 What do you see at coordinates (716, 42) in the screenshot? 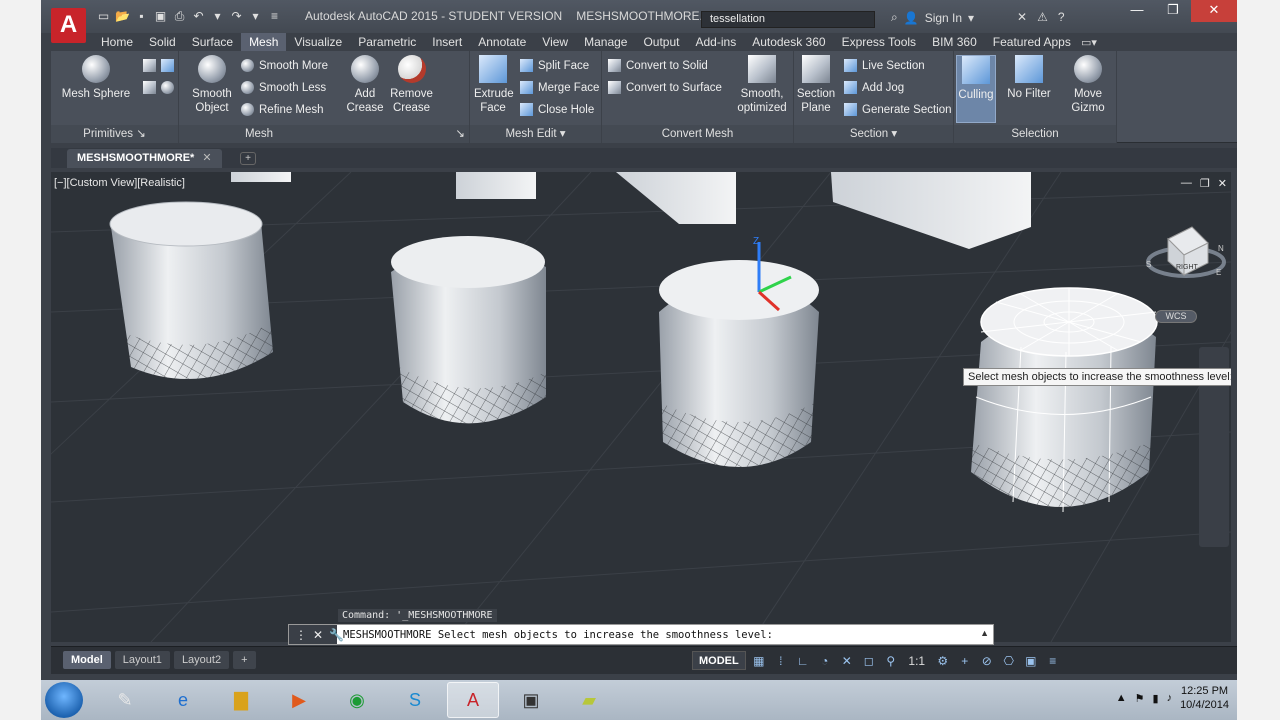
I see `tab-addins: Add-ins` at bounding box center [716, 42].